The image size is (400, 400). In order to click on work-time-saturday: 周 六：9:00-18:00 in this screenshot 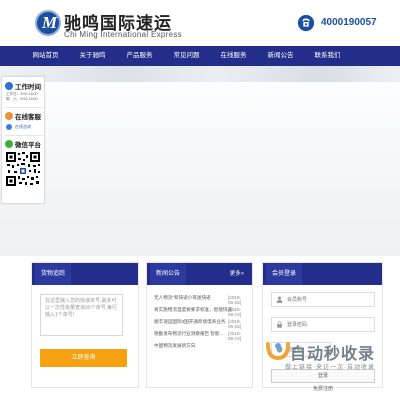, I will do `click(22, 99)`.